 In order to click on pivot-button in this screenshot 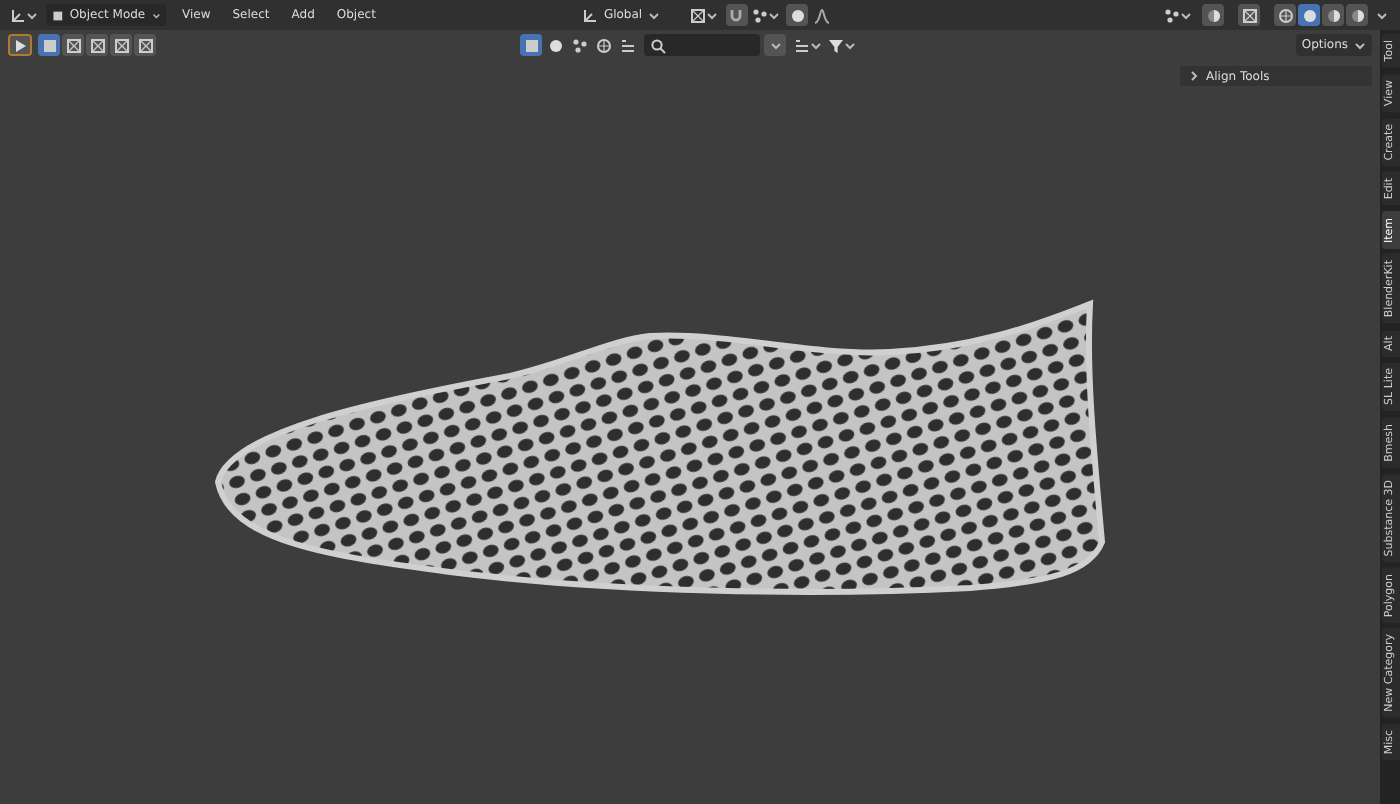, I will do `click(704, 15)`.